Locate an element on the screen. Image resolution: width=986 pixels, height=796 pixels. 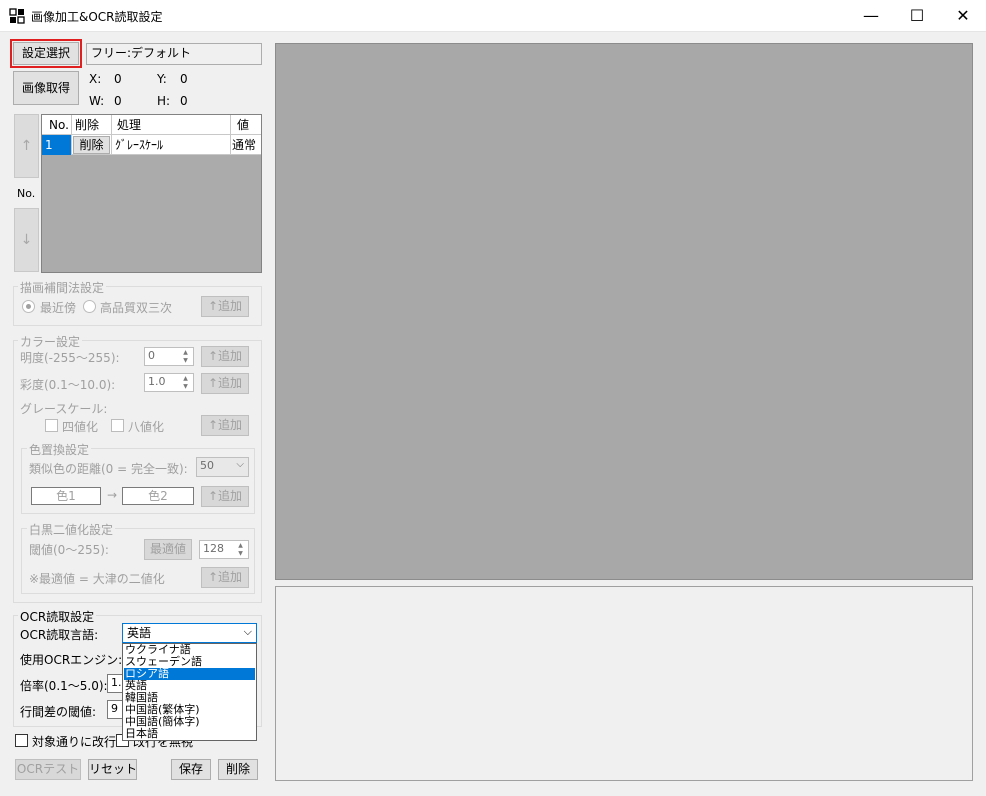
threshold-stepper: 128 ▲ ▼ is located at coordinates (224, 549).